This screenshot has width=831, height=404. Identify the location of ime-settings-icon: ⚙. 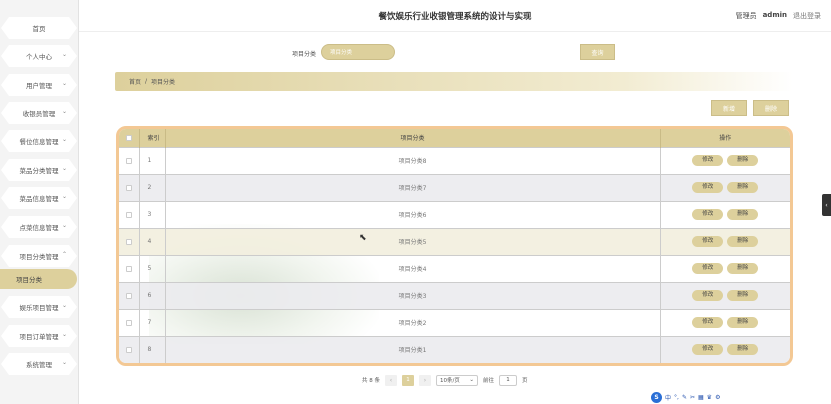
(717, 397).